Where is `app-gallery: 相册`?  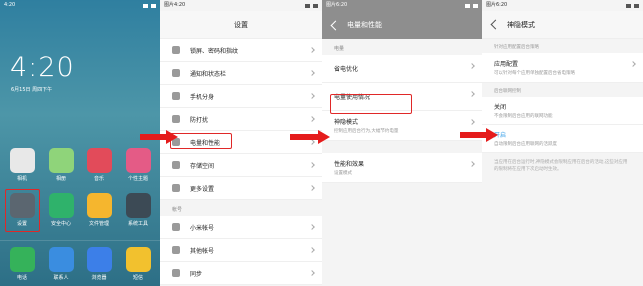 app-gallery: 相册 is located at coordinates (61, 165).